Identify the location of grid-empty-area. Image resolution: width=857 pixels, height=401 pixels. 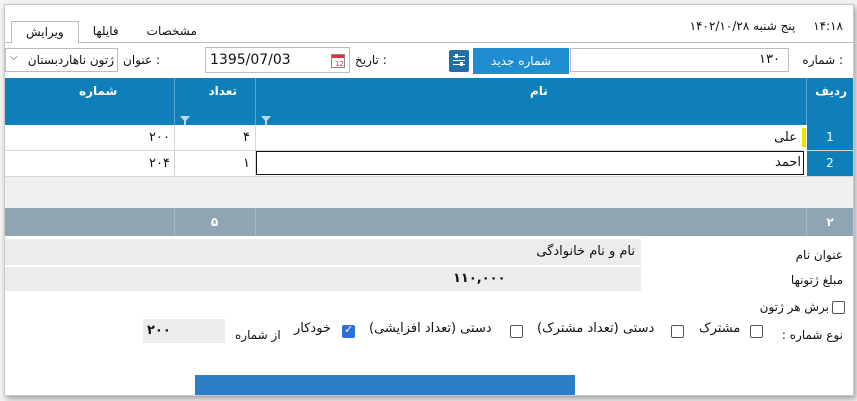
(429, 192).